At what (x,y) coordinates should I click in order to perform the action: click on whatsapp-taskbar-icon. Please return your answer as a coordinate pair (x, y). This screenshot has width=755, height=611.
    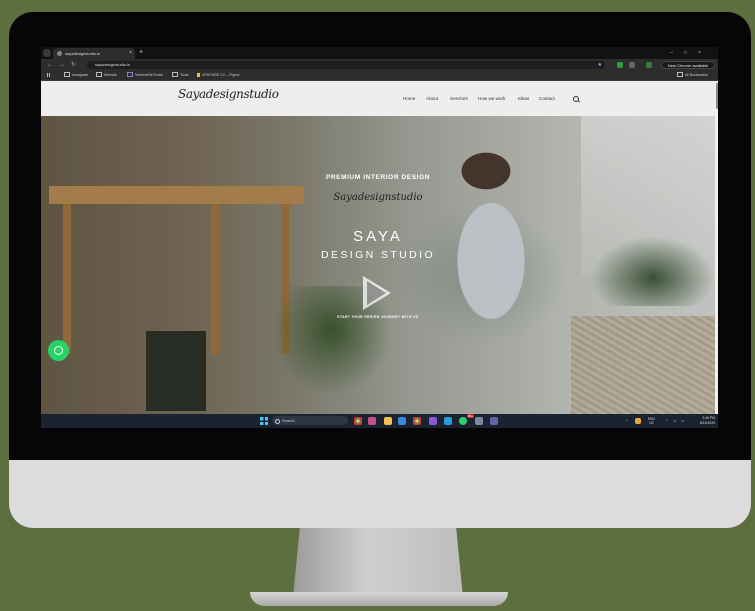
    Looking at the image, I should click on (463, 421).